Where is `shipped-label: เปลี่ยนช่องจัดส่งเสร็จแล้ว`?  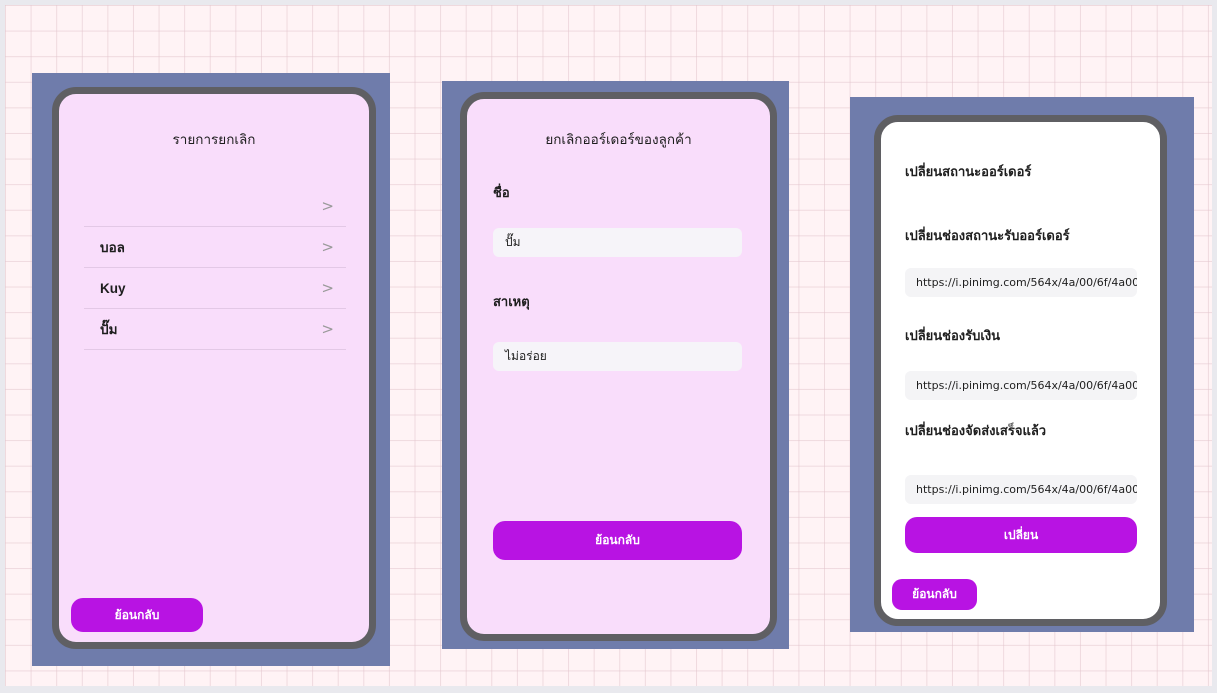
shipped-label: เปลี่ยนช่องจัดส่งเสร็จแล้ว is located at coordinates (976, 431).